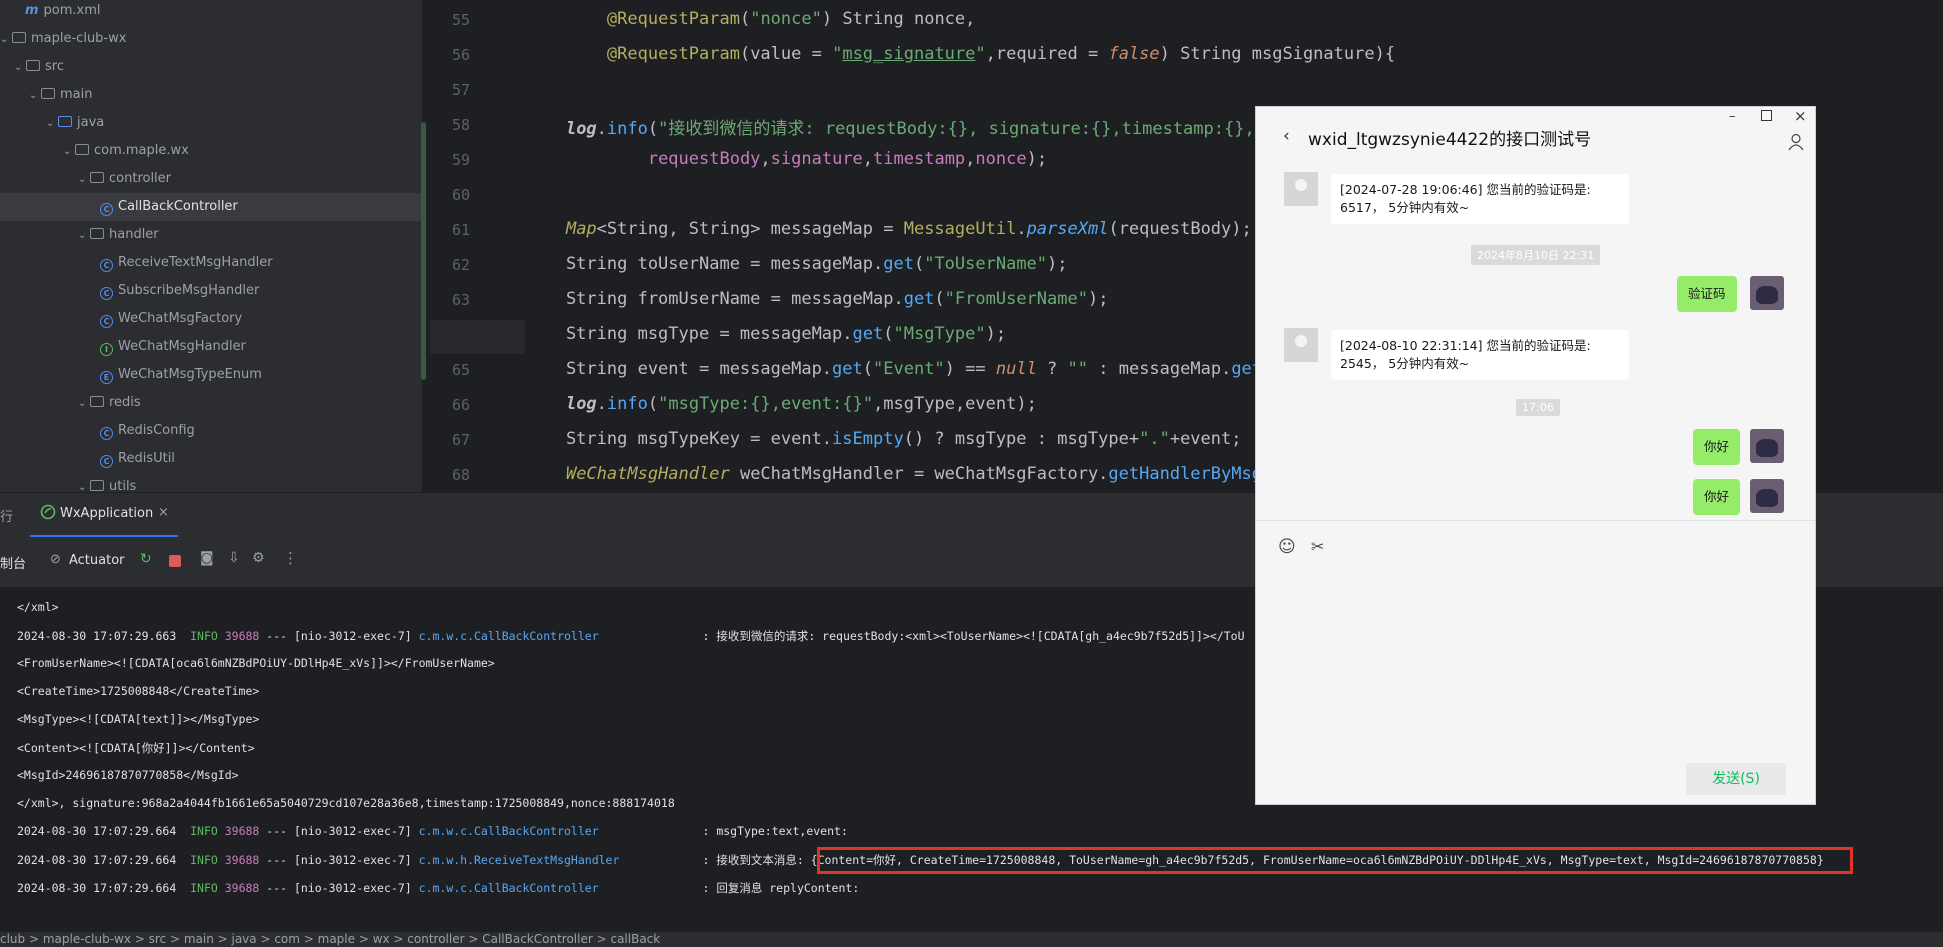  What do you see at coordinates (136, 748) in the screenshot?
I see `console-line: <Content><![CDATA[你好]]></Content>` at bounding box center [136, 748].